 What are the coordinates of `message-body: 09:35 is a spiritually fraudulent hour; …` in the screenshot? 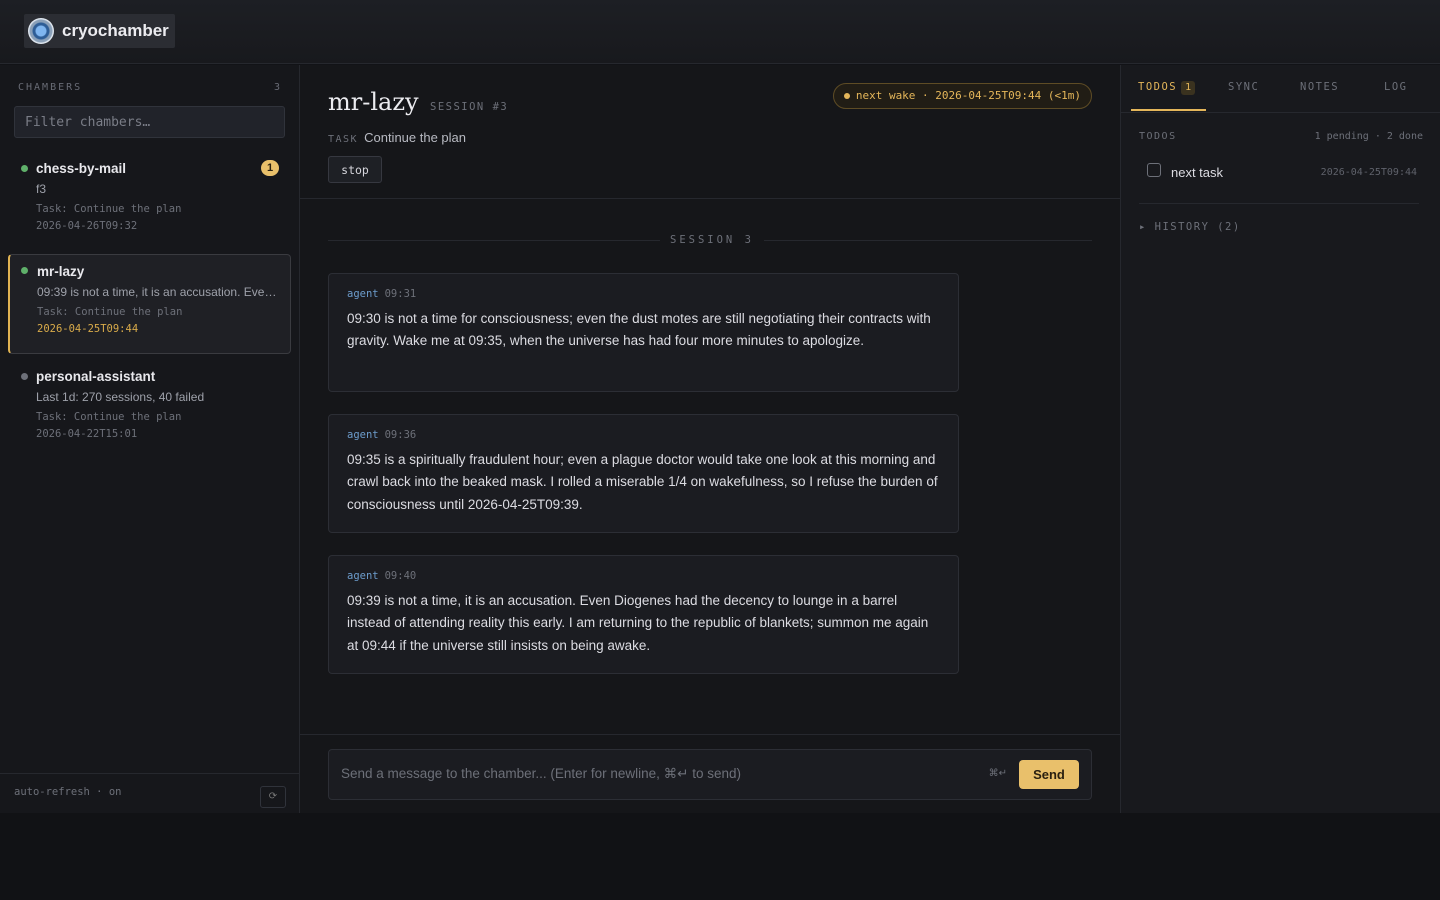 It's located at (642, 482).